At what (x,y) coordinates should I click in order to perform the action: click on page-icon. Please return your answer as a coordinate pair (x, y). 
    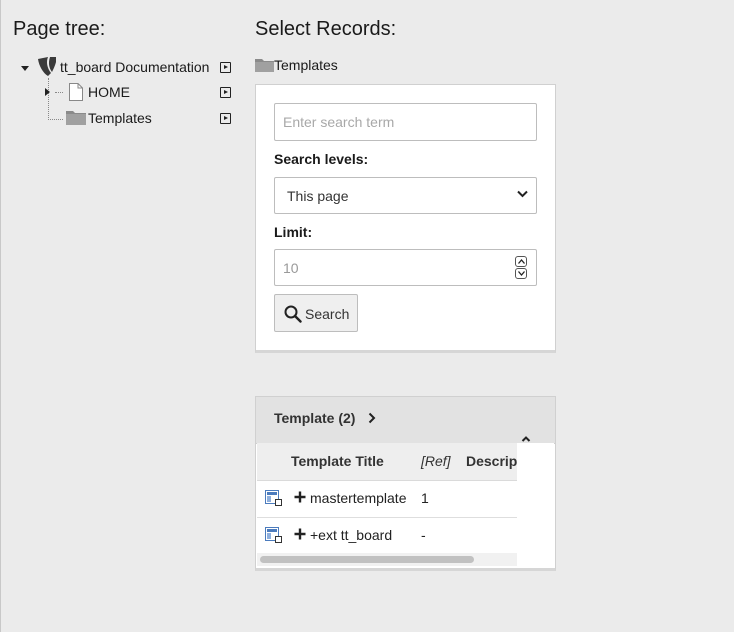
    Looking at the image, I should click on (76, 92).